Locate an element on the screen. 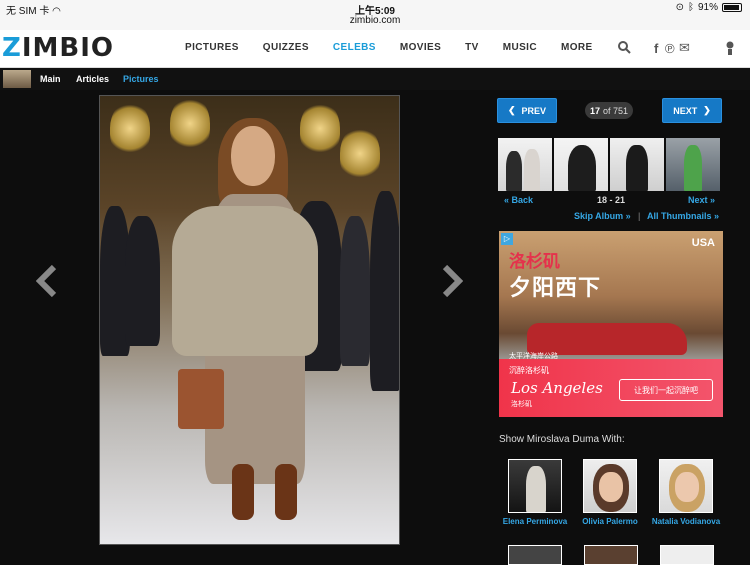 This screenshot has height=565, width=750. thumbnail-strip is located at coordinates (609, 164).